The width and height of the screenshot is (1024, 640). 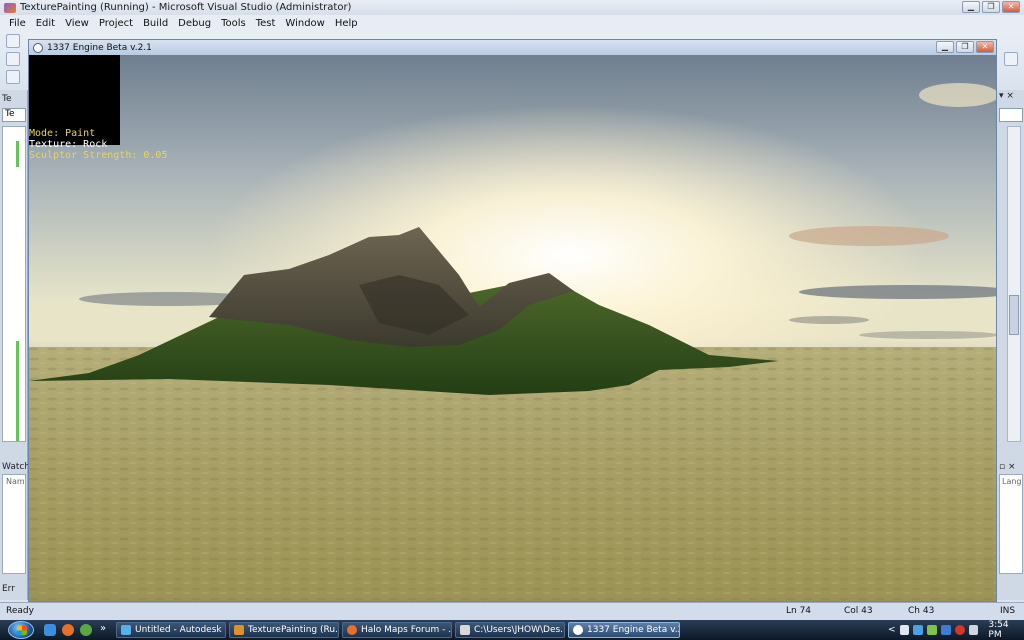 What do you see at coordinates (45, 23) in the screenshot?
I see `menu-edit: Edit` at bounding box center [45, 23].